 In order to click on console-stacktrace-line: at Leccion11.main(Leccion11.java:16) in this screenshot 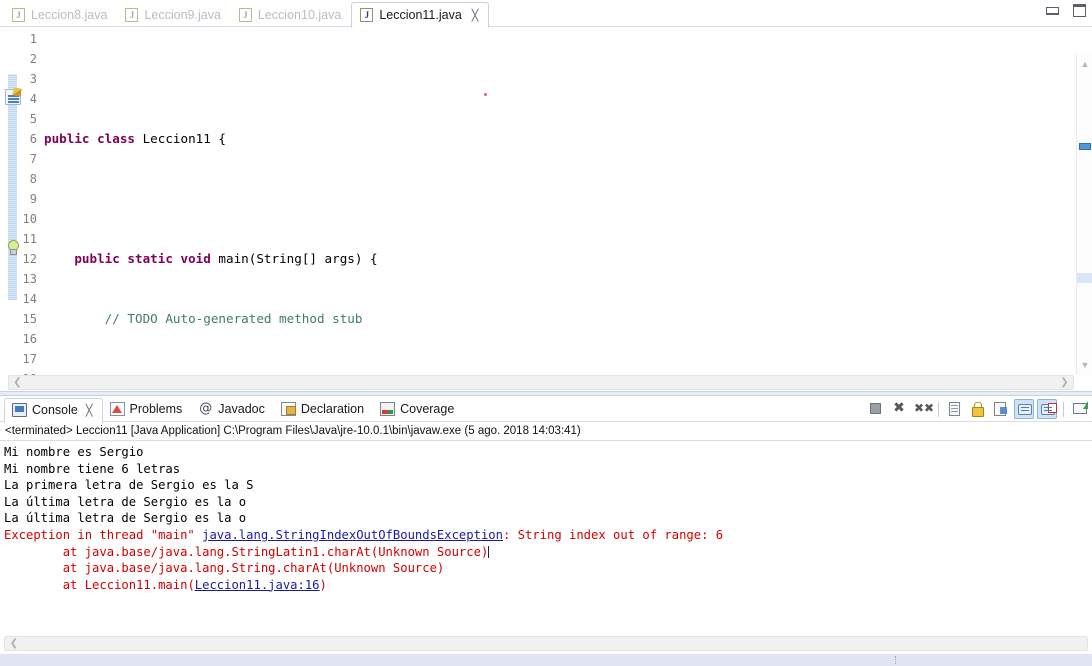, I will do `click(165, 585)`.